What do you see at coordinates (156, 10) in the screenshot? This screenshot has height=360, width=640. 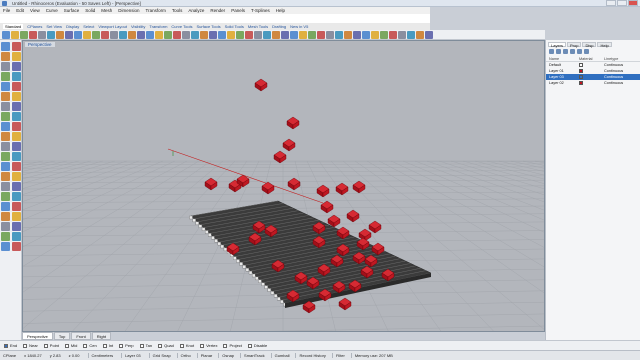 I see `menu-transform: Transform` at bounding box center [156, 10].